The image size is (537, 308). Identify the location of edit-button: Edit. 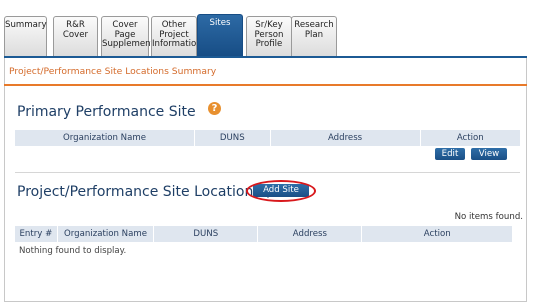
(450, 154).